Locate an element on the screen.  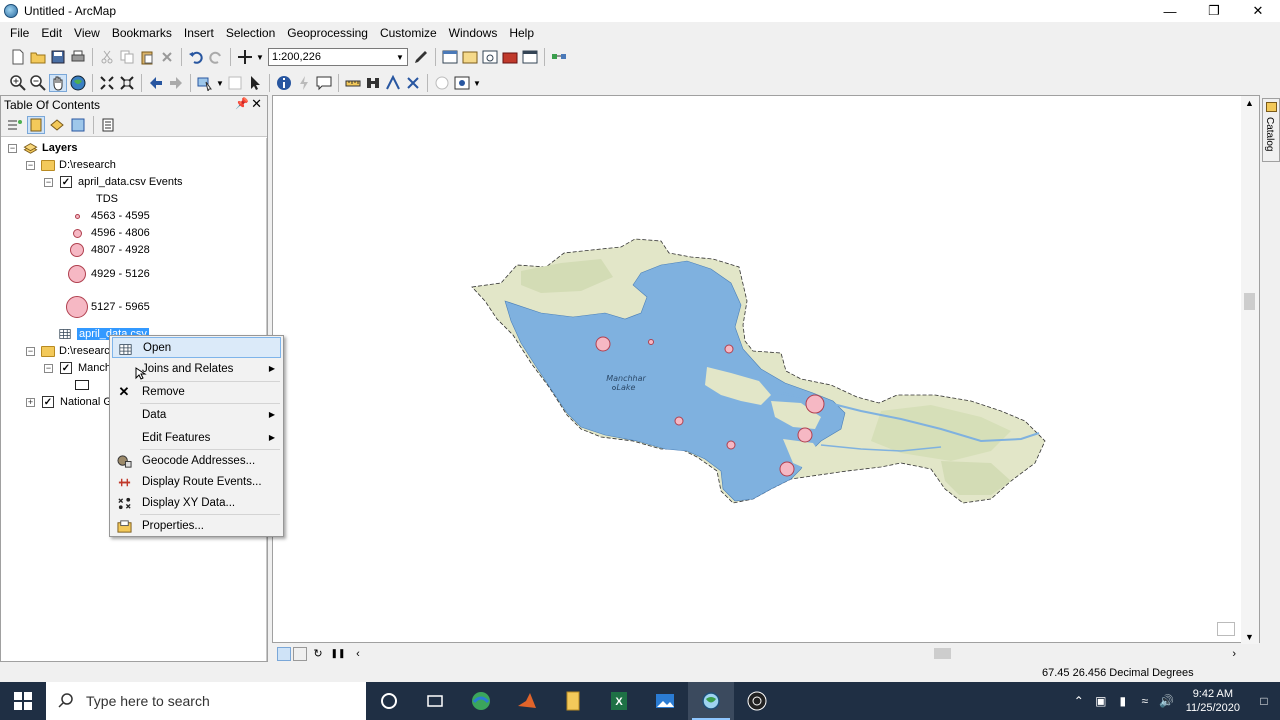
full-extent-icon is located at coordinates (78, 83).